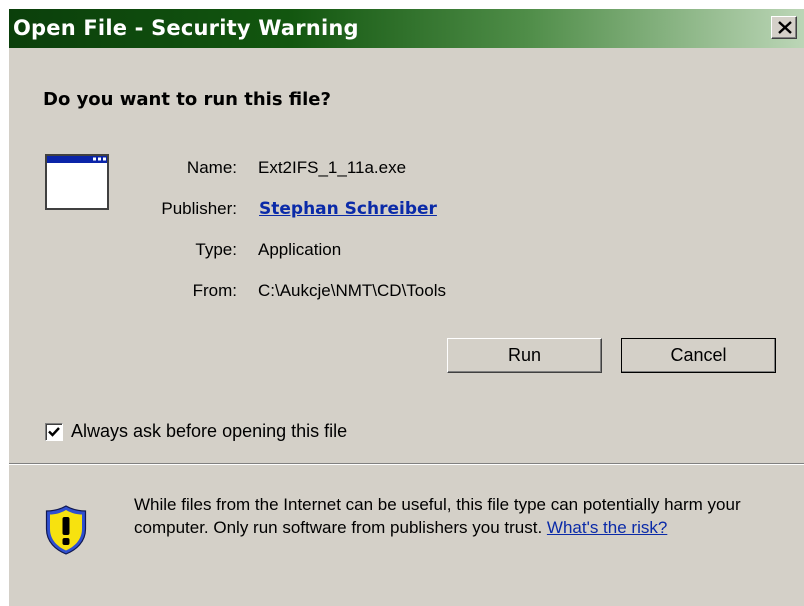 The height and width of the screenshot is (606, 804). What do you see at coordinates (216, 249) in the screenshot?
I see `type-label: Type:` at bounding box center [216, 249].